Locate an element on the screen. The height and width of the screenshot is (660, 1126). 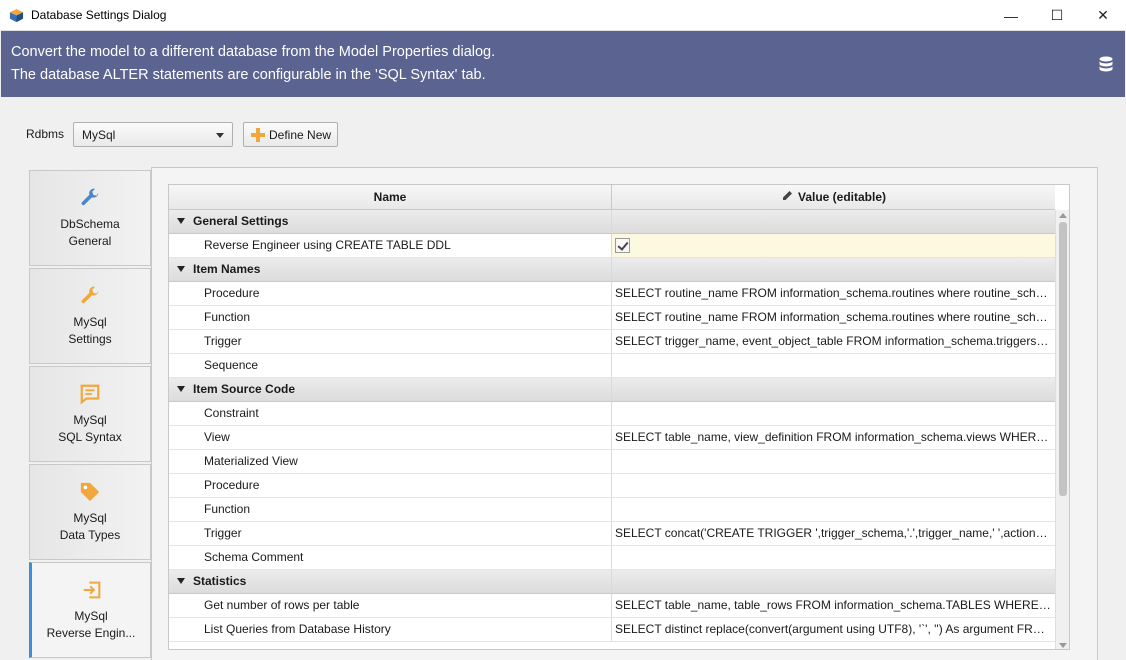
row-name-cell: List Queries from Database History is located at coordinates (390, 629).